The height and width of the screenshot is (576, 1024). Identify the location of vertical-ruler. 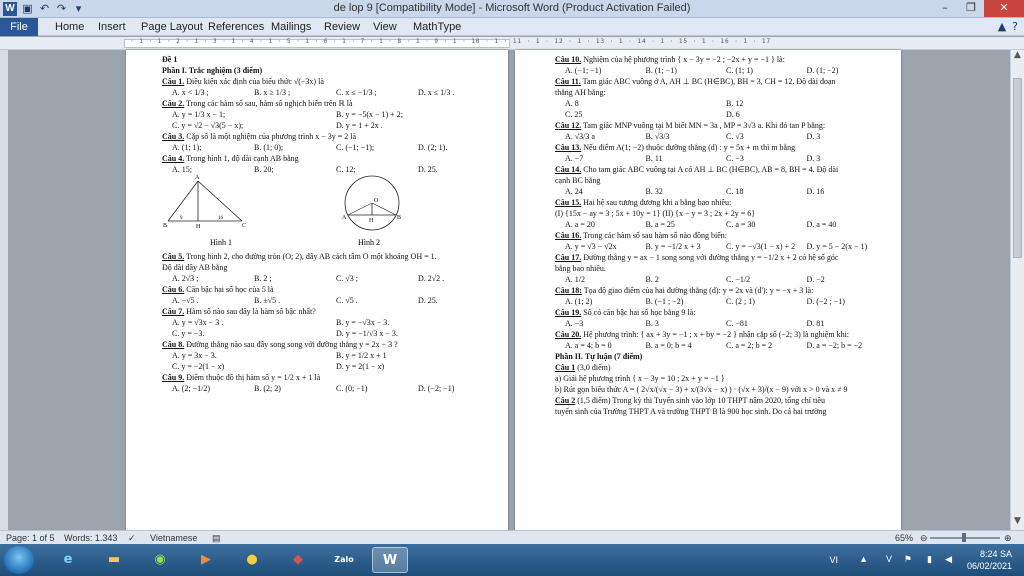
(4, 290).